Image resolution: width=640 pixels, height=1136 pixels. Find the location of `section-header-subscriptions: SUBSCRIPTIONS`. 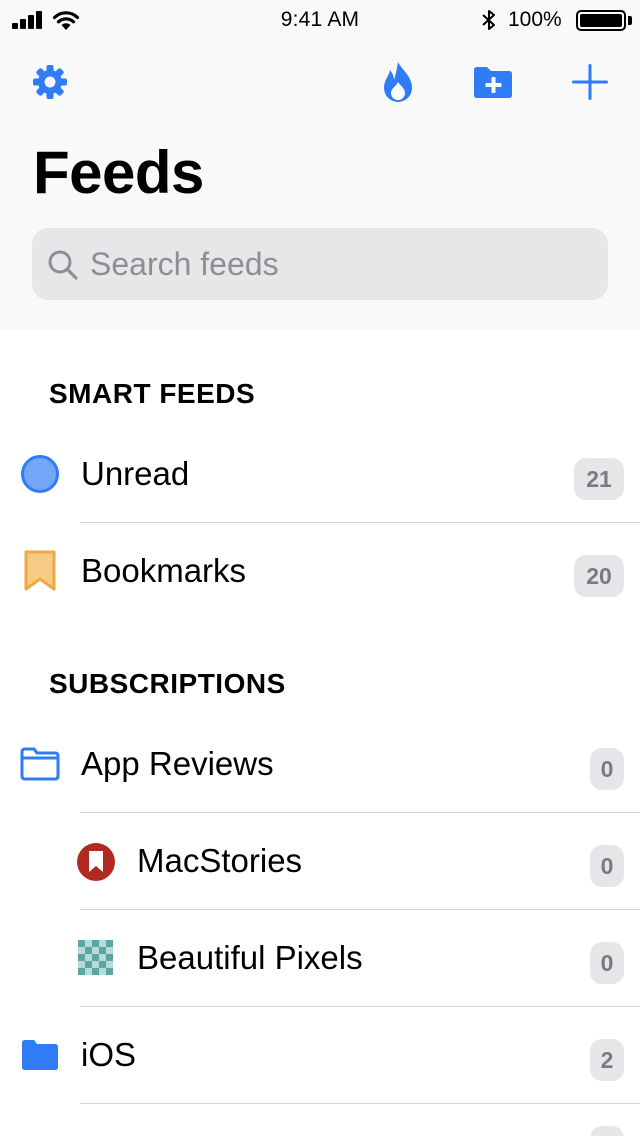

section-header-subscriptions: SUBSCRIPTIONS is located at coordinates (167, 683).